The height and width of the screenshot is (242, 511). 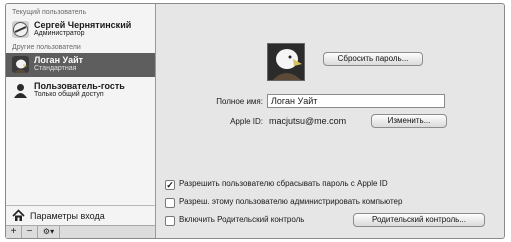 I want to click on allow-reset-password-checkbox: ✓, so click(x=170, y=185).